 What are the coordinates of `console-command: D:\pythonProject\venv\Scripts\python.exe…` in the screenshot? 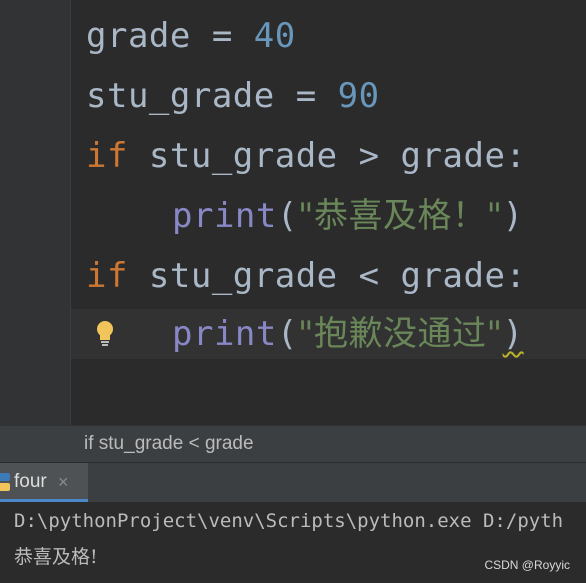 It's located at (289, 521).